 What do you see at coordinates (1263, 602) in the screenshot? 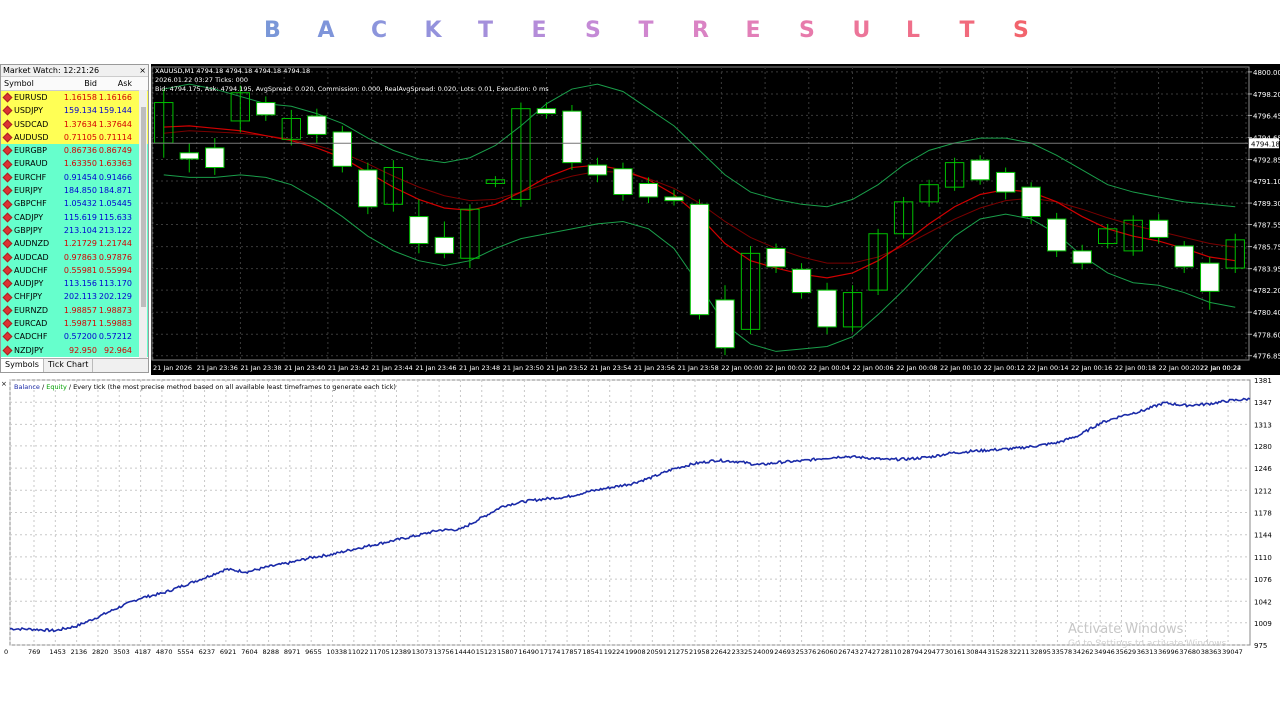
I see `equity-y-label: 1042` at bounding box center [1263, 602].